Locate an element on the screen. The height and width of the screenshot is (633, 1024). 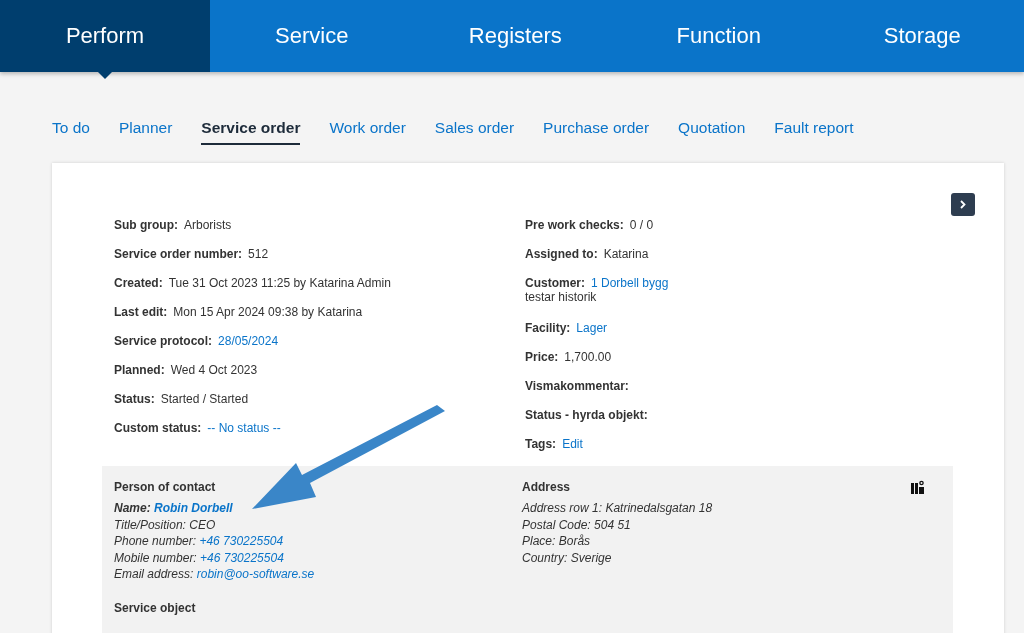
chevron-right-icon is located at coordinates (963, 204).